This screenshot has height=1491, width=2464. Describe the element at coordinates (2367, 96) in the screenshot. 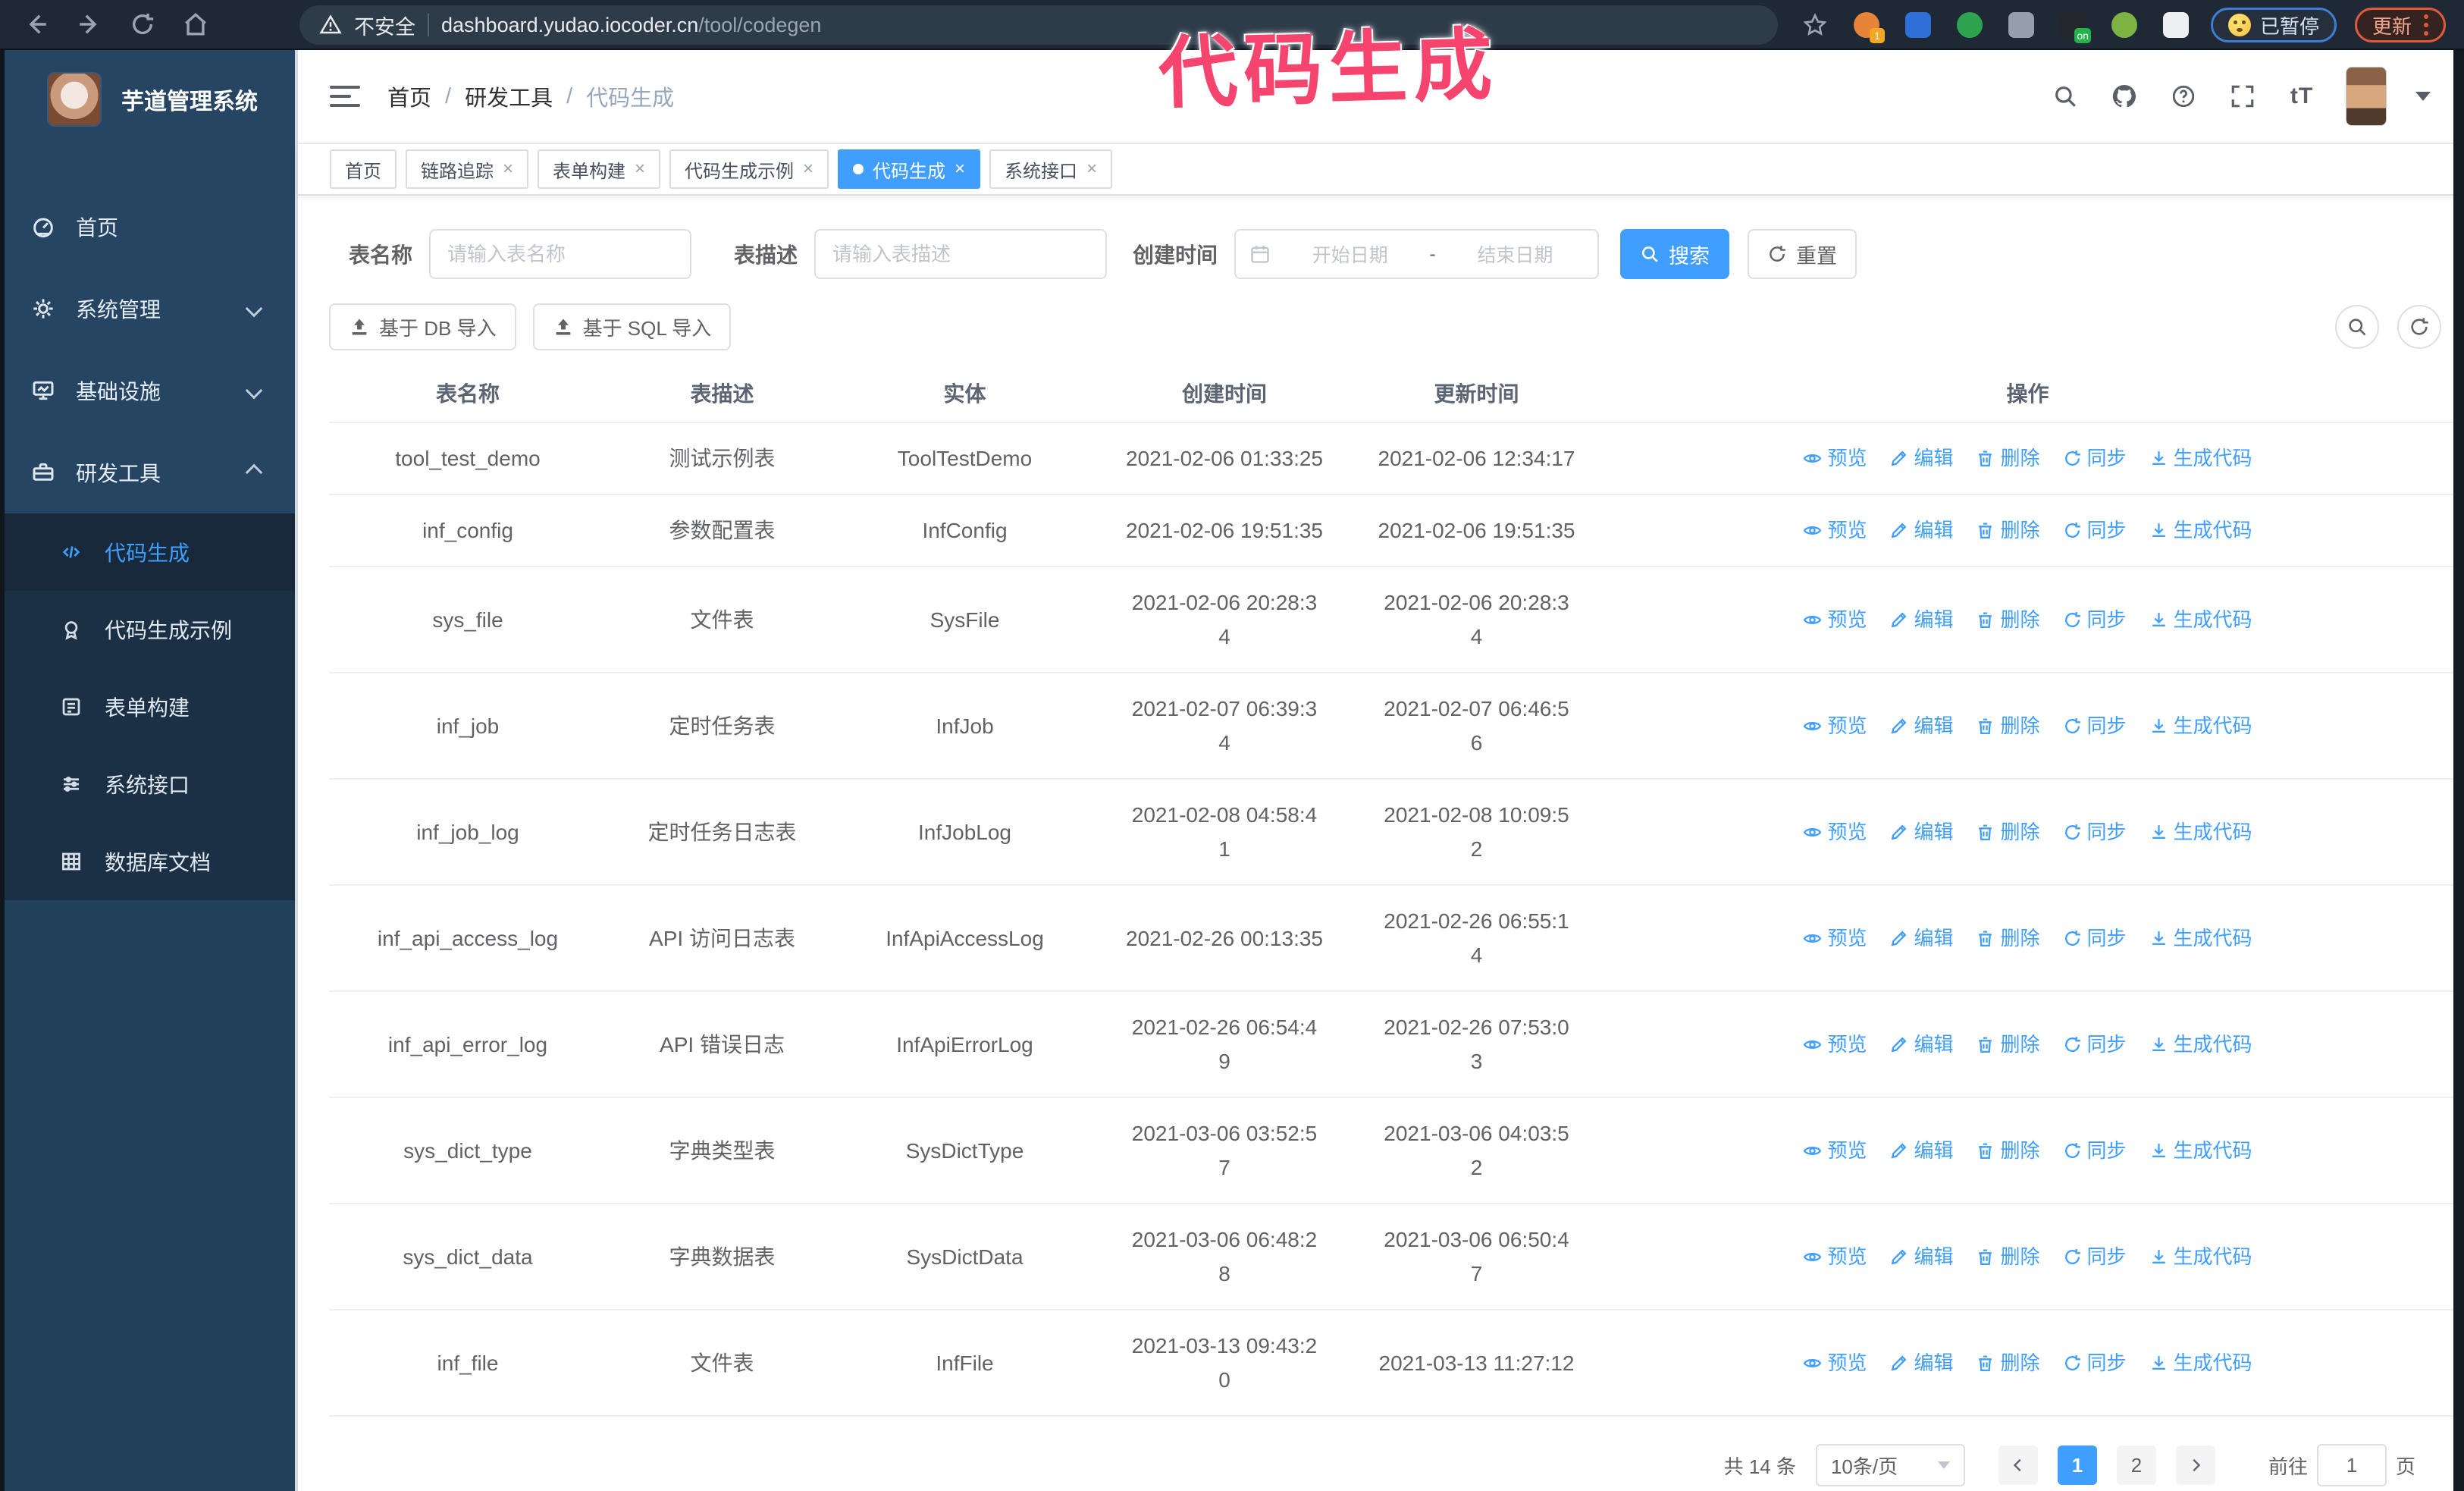

I see `avatar` at that location.